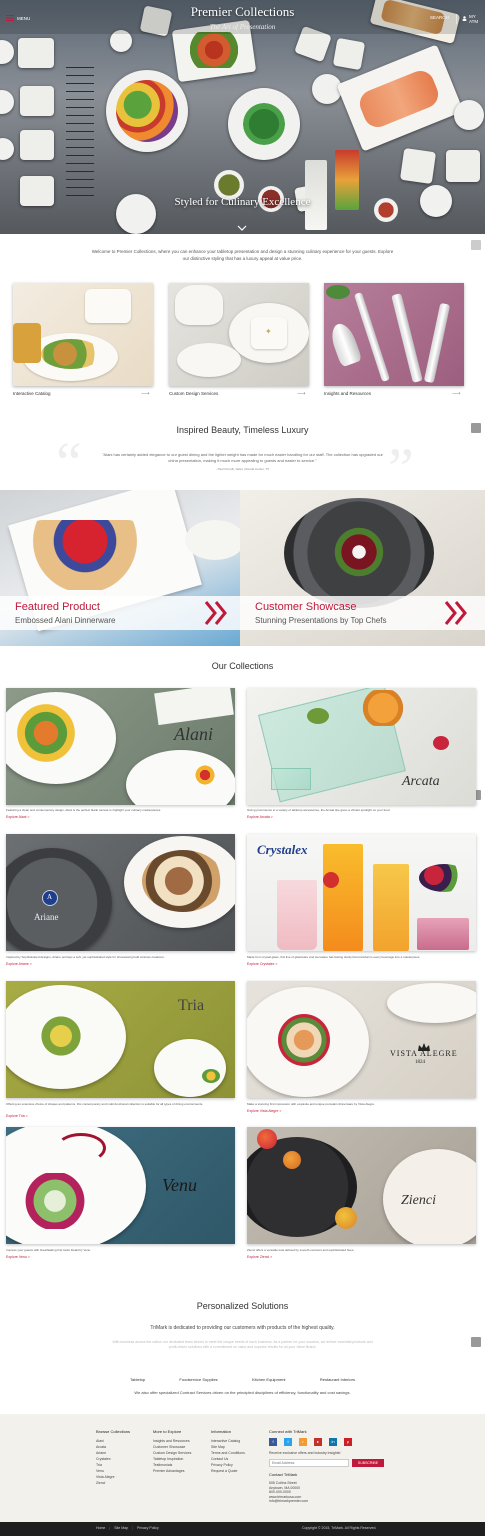  Describe the element at coordinates (239, 334) in the screenshot. I see `tile-image-custom-design: ✦` at that location.